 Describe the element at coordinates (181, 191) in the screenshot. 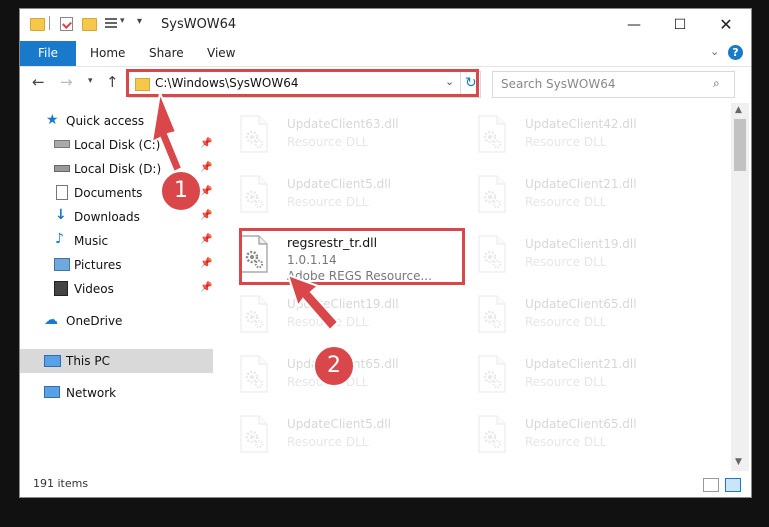

I see `callout-1: 1` at that location.